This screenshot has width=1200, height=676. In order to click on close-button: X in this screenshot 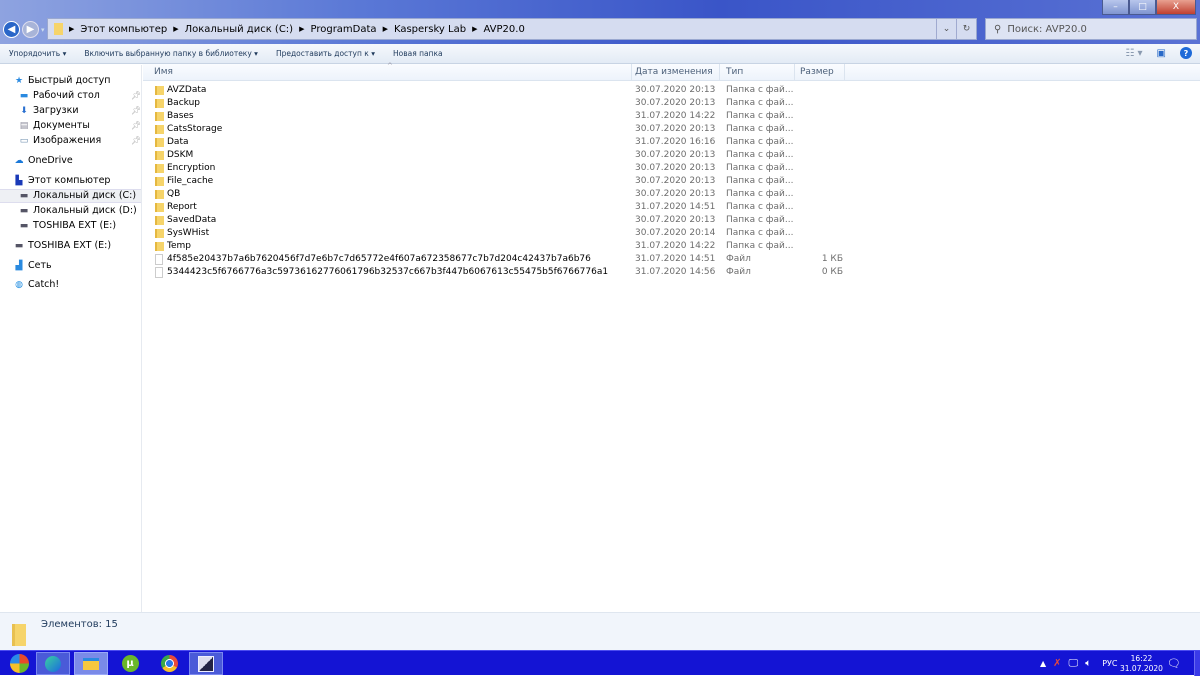, I will do `click(1176, 7)`.